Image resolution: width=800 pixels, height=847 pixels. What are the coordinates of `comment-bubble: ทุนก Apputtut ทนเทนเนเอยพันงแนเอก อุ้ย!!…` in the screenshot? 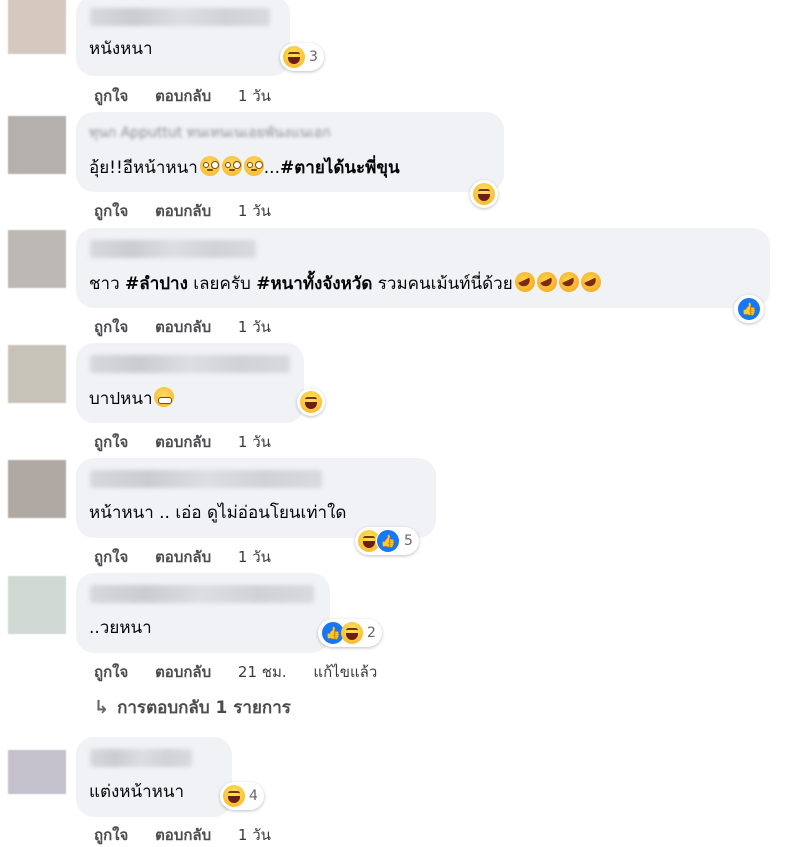 It's located at (290, 152).